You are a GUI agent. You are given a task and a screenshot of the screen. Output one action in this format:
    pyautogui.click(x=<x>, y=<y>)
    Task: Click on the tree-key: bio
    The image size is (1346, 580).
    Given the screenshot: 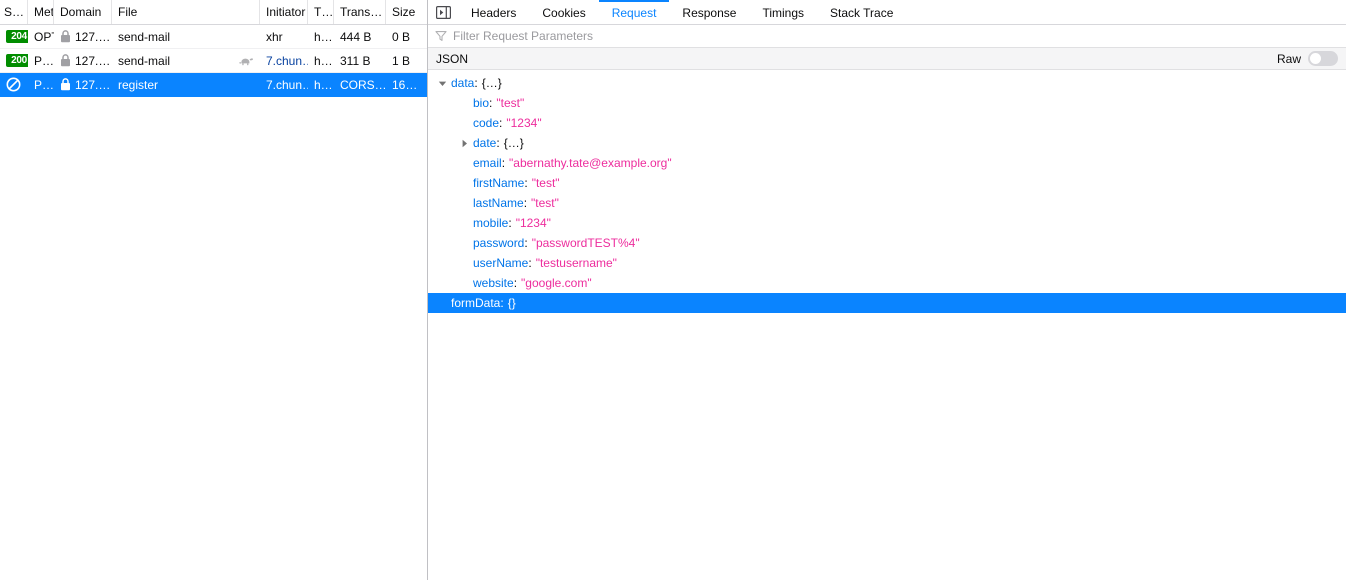 What is the action you would take?
    pyautogui.click(x=481, y=103)
    